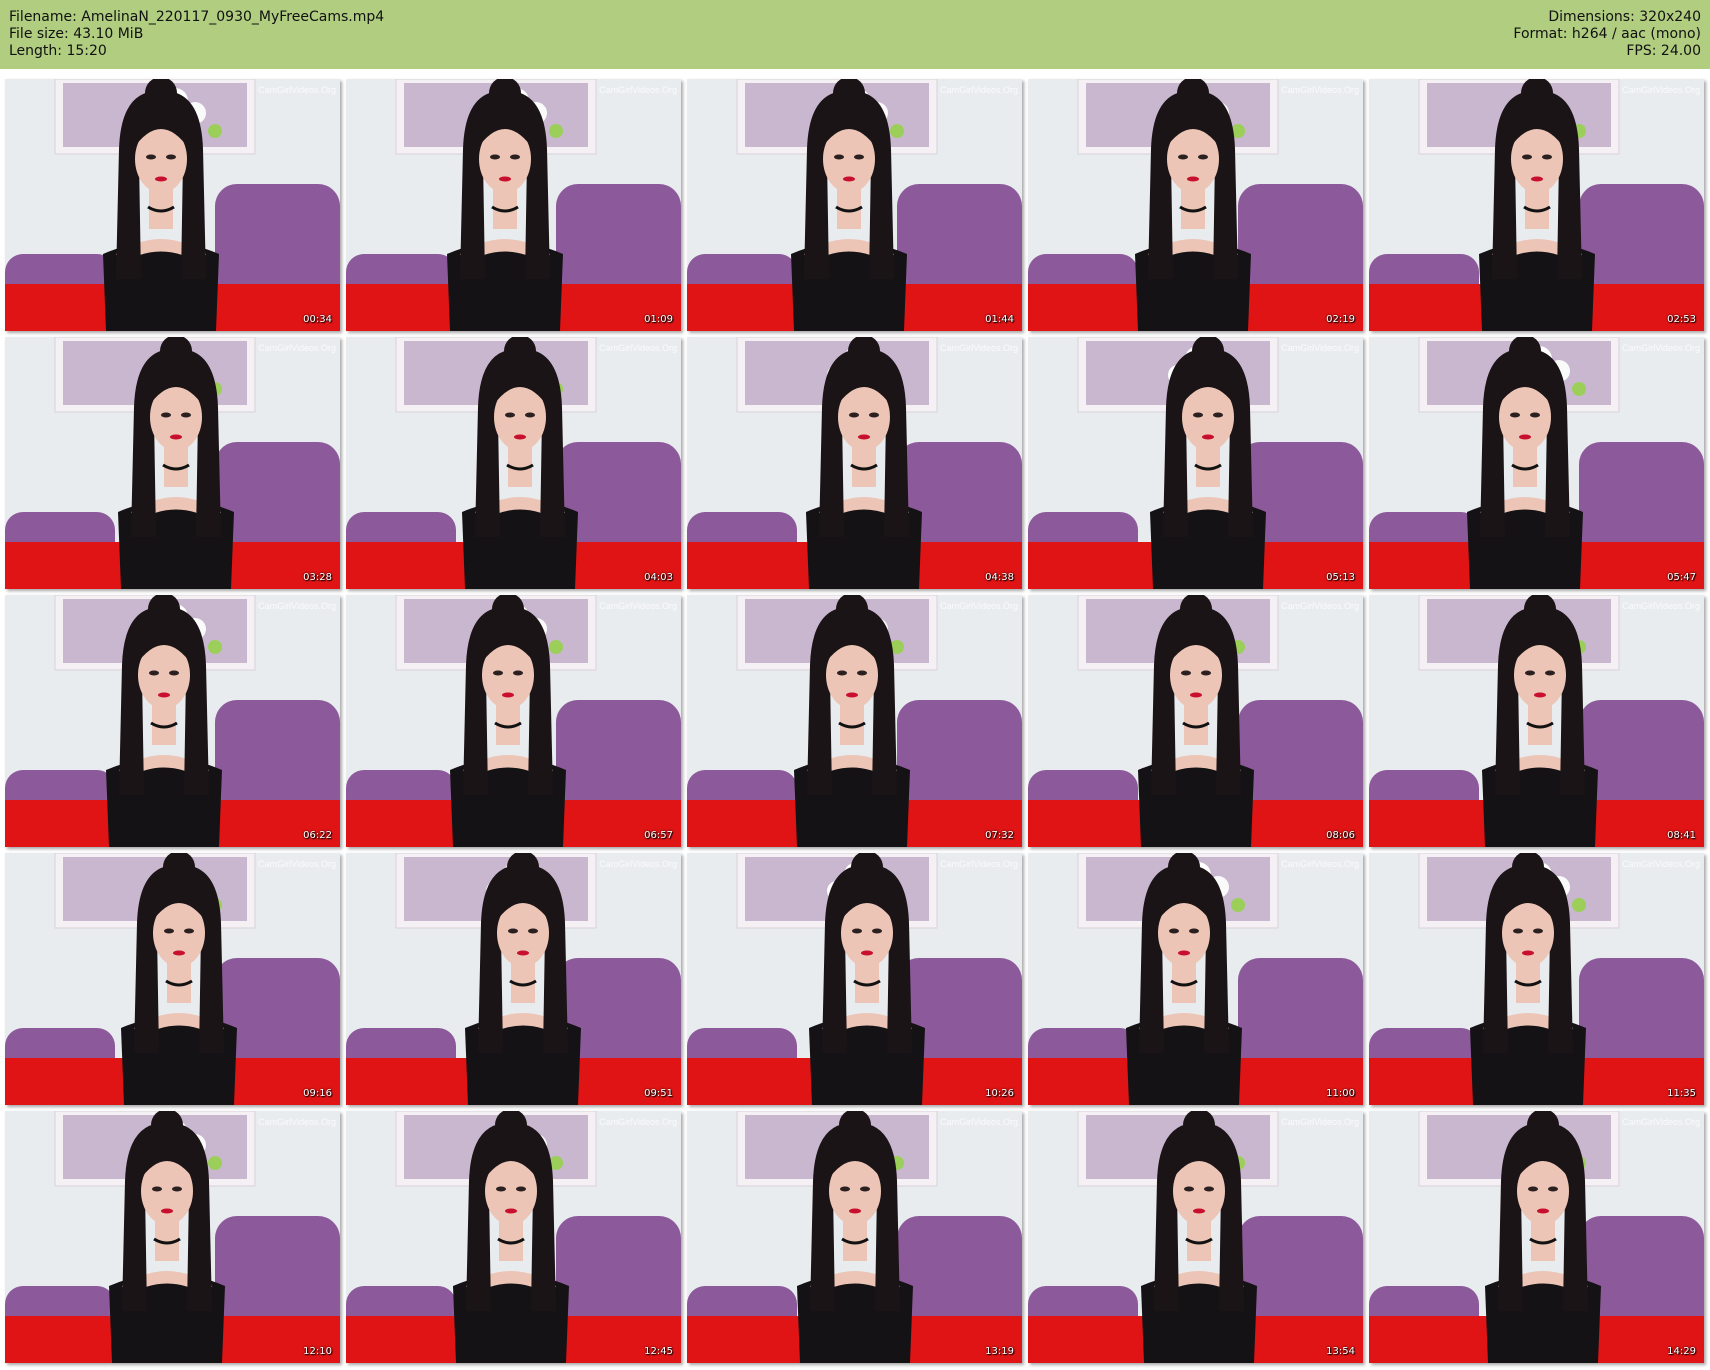 The image size is (1710, 1370). What do you see at coordinates (1624, 17) in the screenshot?
I see `dimensions-text: Dimensions: 320x240` at bounding box center [1624, 17].